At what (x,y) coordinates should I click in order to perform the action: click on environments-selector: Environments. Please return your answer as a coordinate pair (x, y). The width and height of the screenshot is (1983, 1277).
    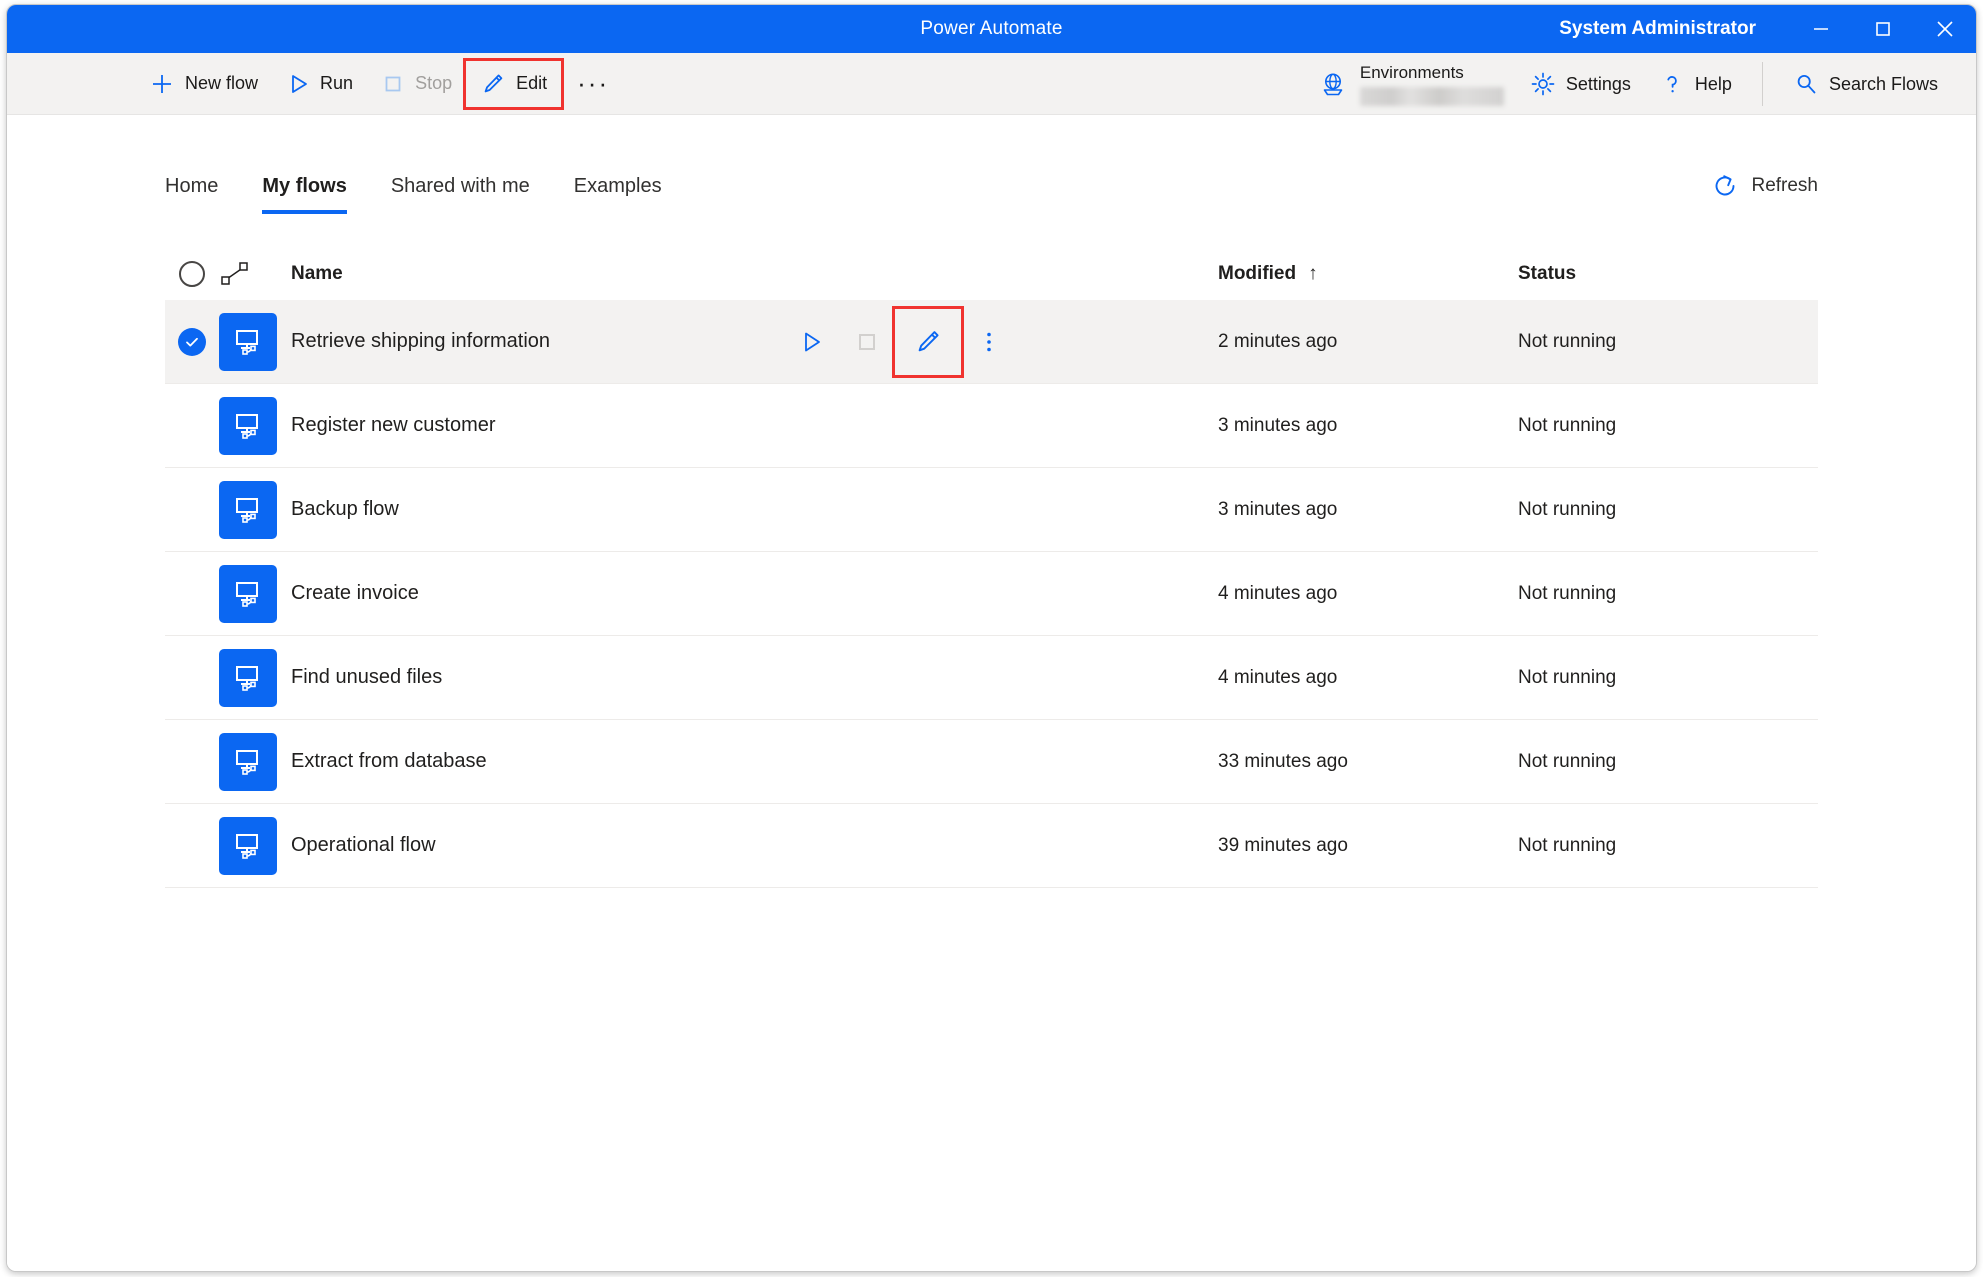
    Looking at the image, I should click on (1411, 84).